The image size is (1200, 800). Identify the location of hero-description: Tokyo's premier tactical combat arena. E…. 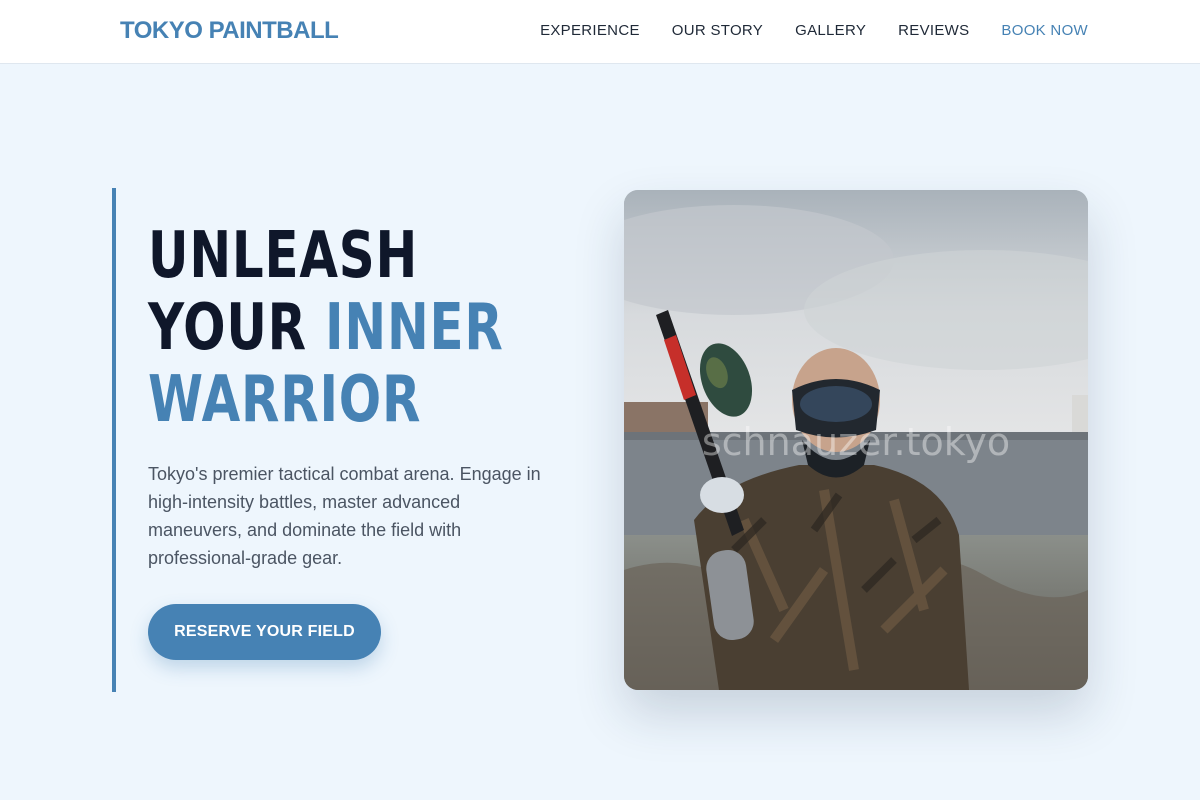
(344, 516).